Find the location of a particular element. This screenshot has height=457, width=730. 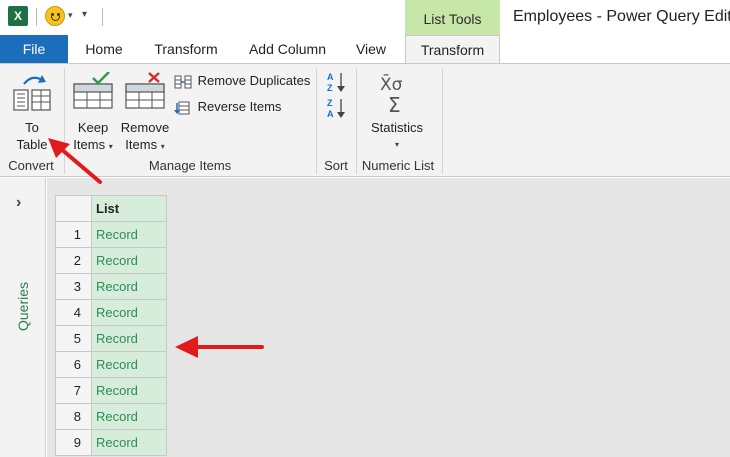

tab-list-transform: Transform is located at coordinates (452, 49).